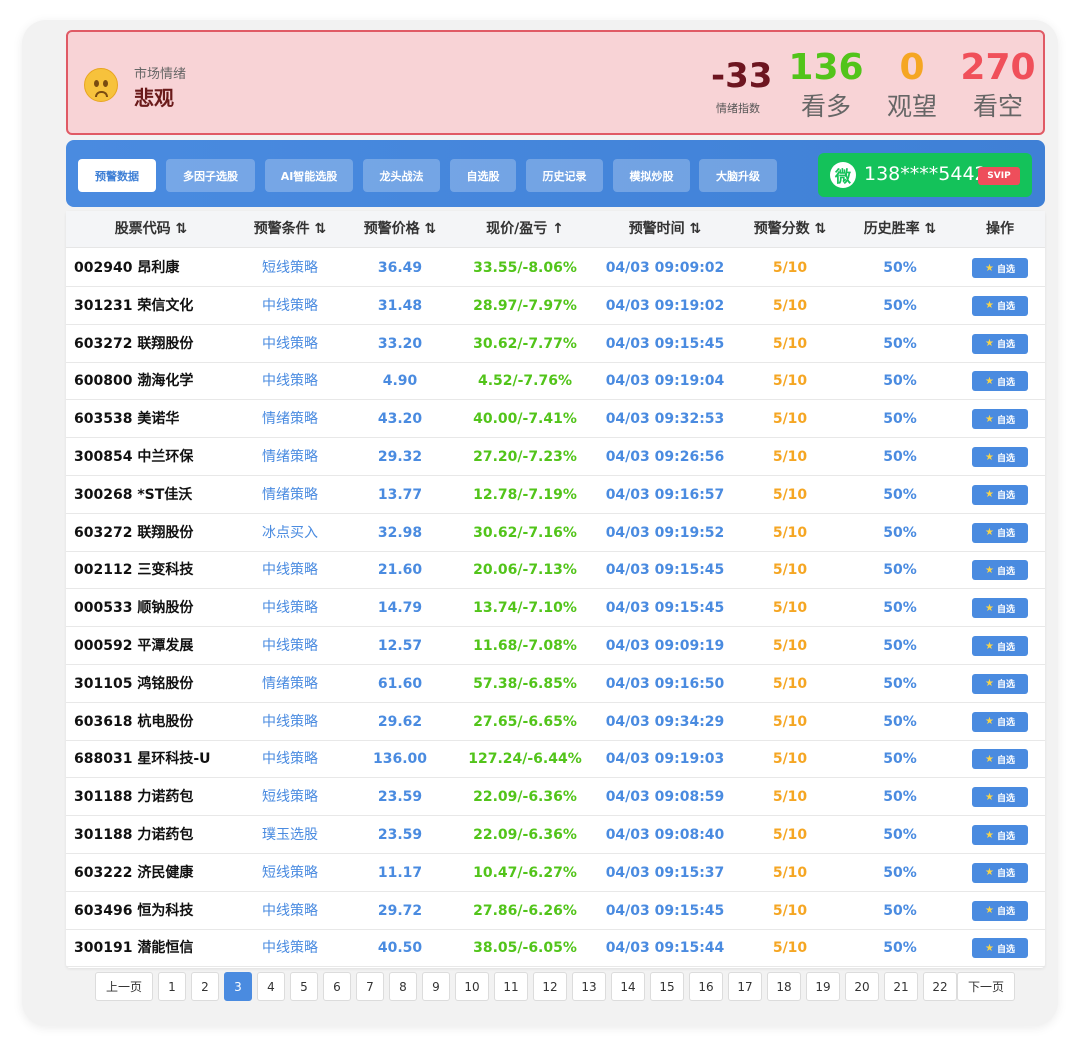 Image resolution: width=1080 pixels, height=1045 pixels. What do you see at coordinates (862, 986) in the screenshot?
I see `page-20-button: 20` at bounding box center [862, 986].